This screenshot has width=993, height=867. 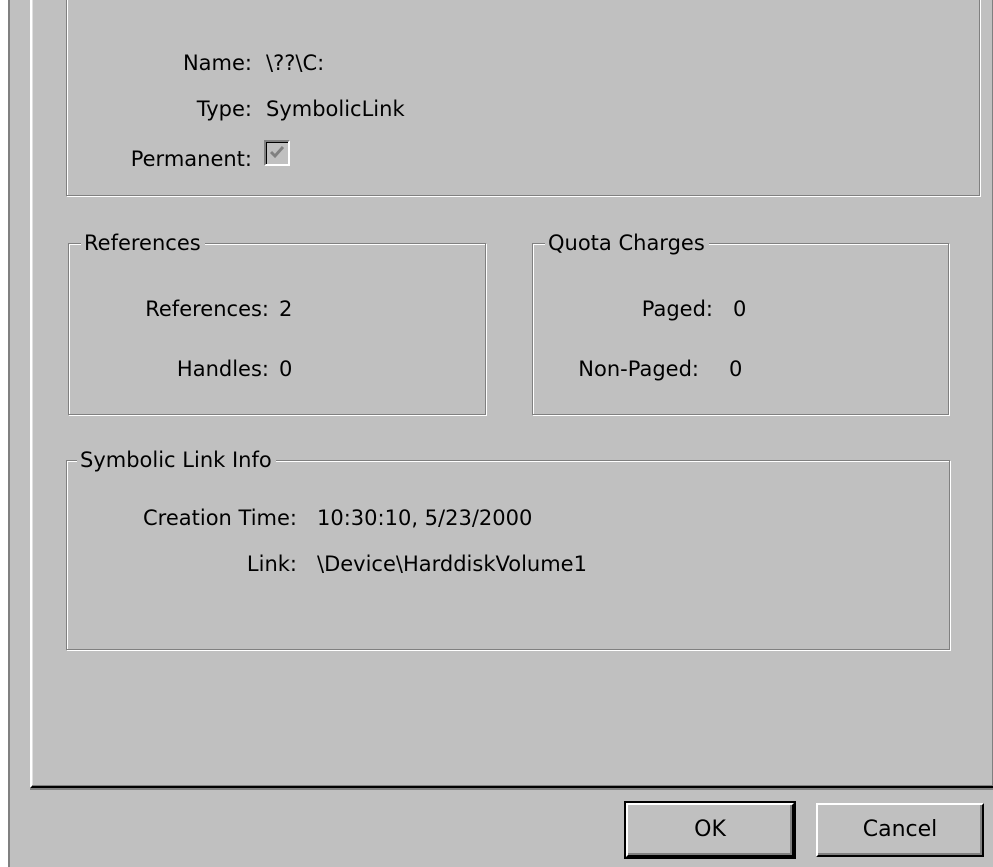 What do you see at coordinates (143, 243) in the screenshot?
I see `references-group-title: References` at bounding box center [143, 243].